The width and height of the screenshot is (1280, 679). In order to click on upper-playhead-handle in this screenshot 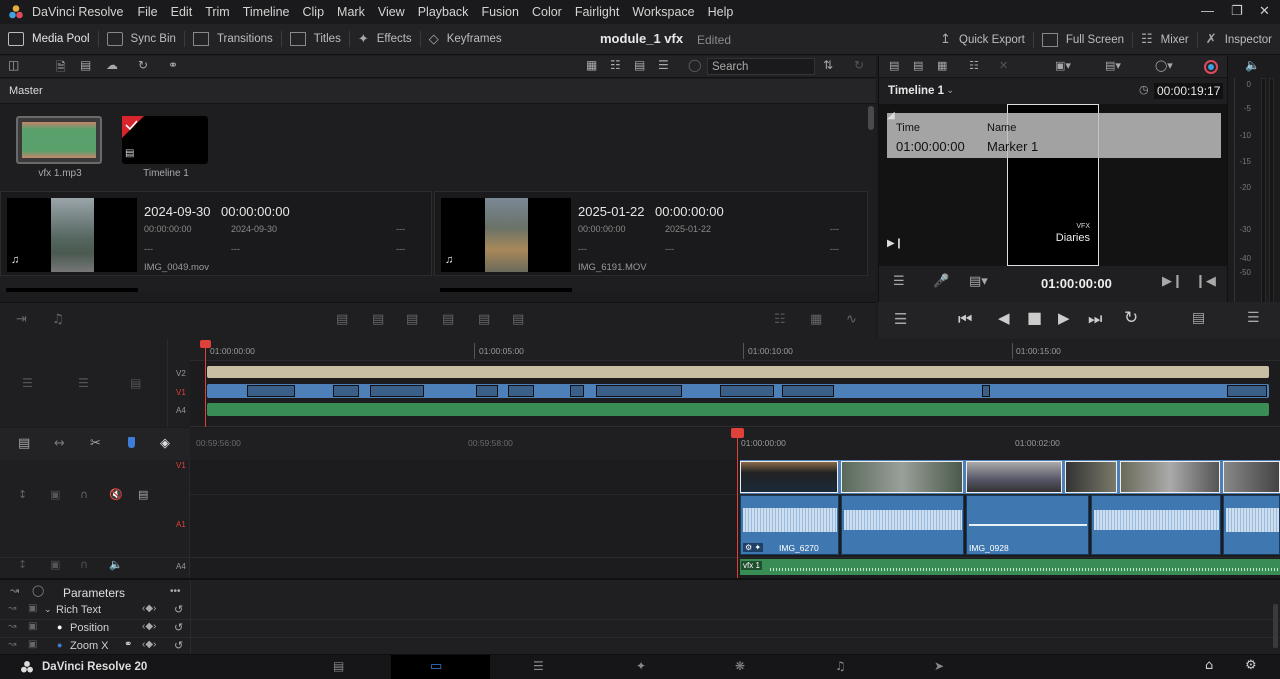, I will do `click(205, 344)`.